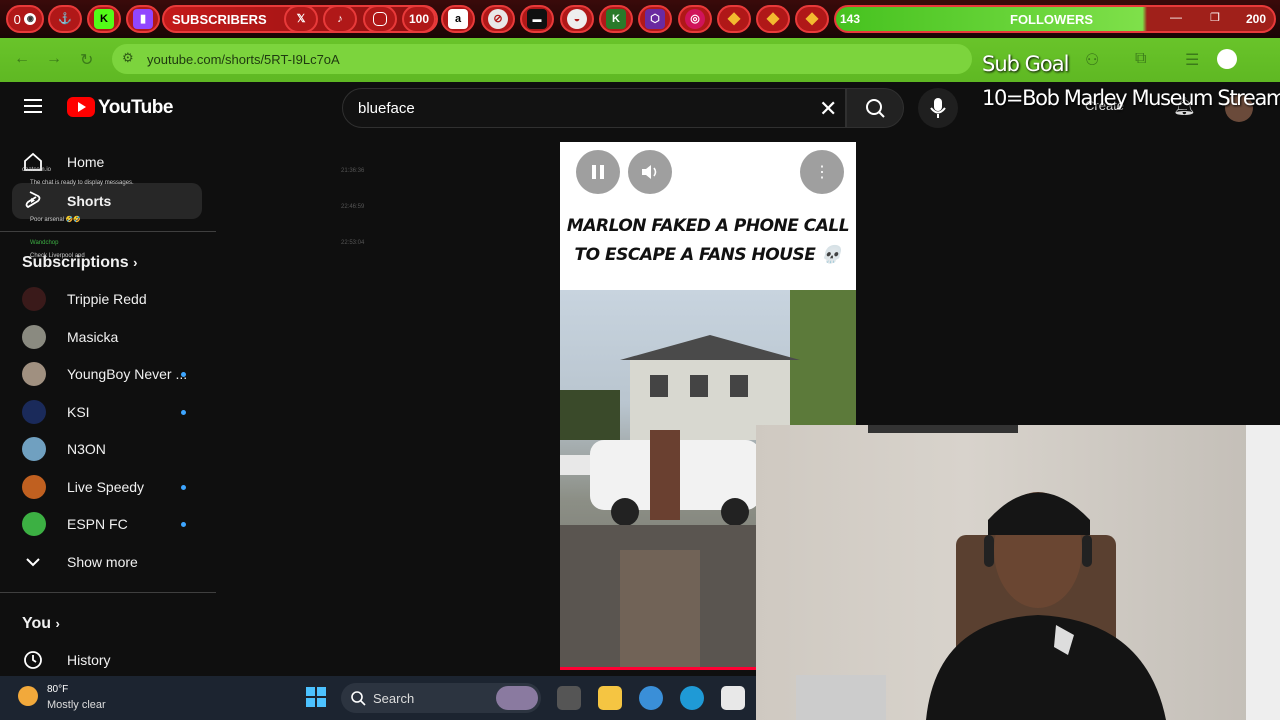 The height and width of the screenshot is (720, 1280). I want to click on chat-timestamp: 22:53:04, so click(353, 243).